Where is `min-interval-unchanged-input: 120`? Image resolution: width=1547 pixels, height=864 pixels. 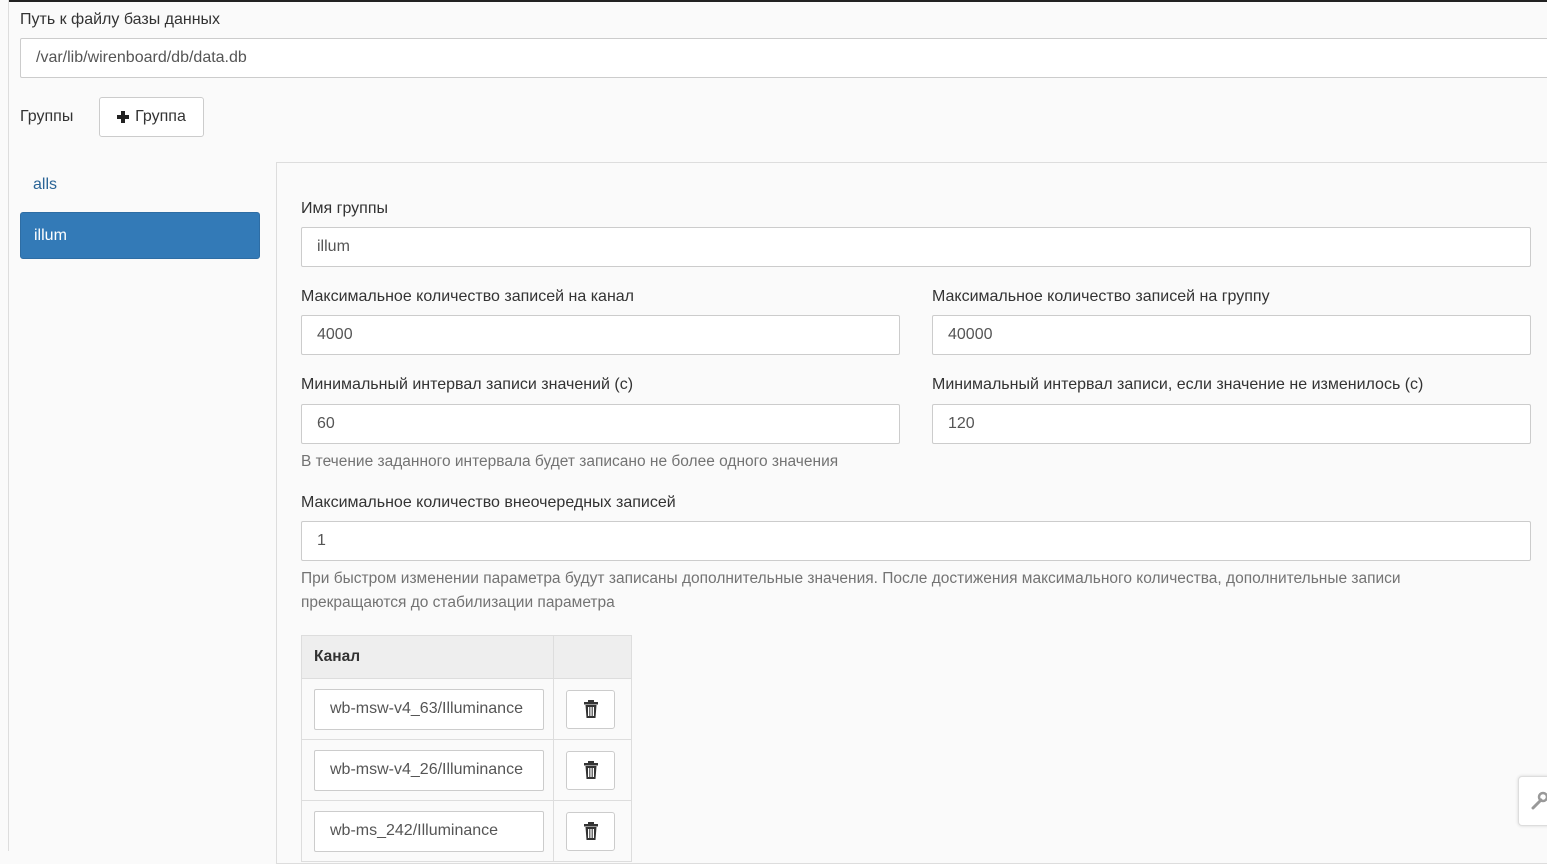 min-interval-unchanged-input: 120 is located at coordinates (1231, 424).